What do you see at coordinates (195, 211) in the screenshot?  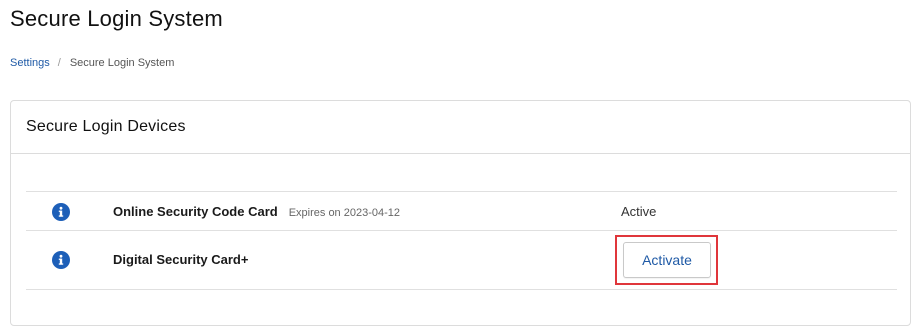 I see `device-name-label: Online Security Code Card` at bounding box center [195, 211].